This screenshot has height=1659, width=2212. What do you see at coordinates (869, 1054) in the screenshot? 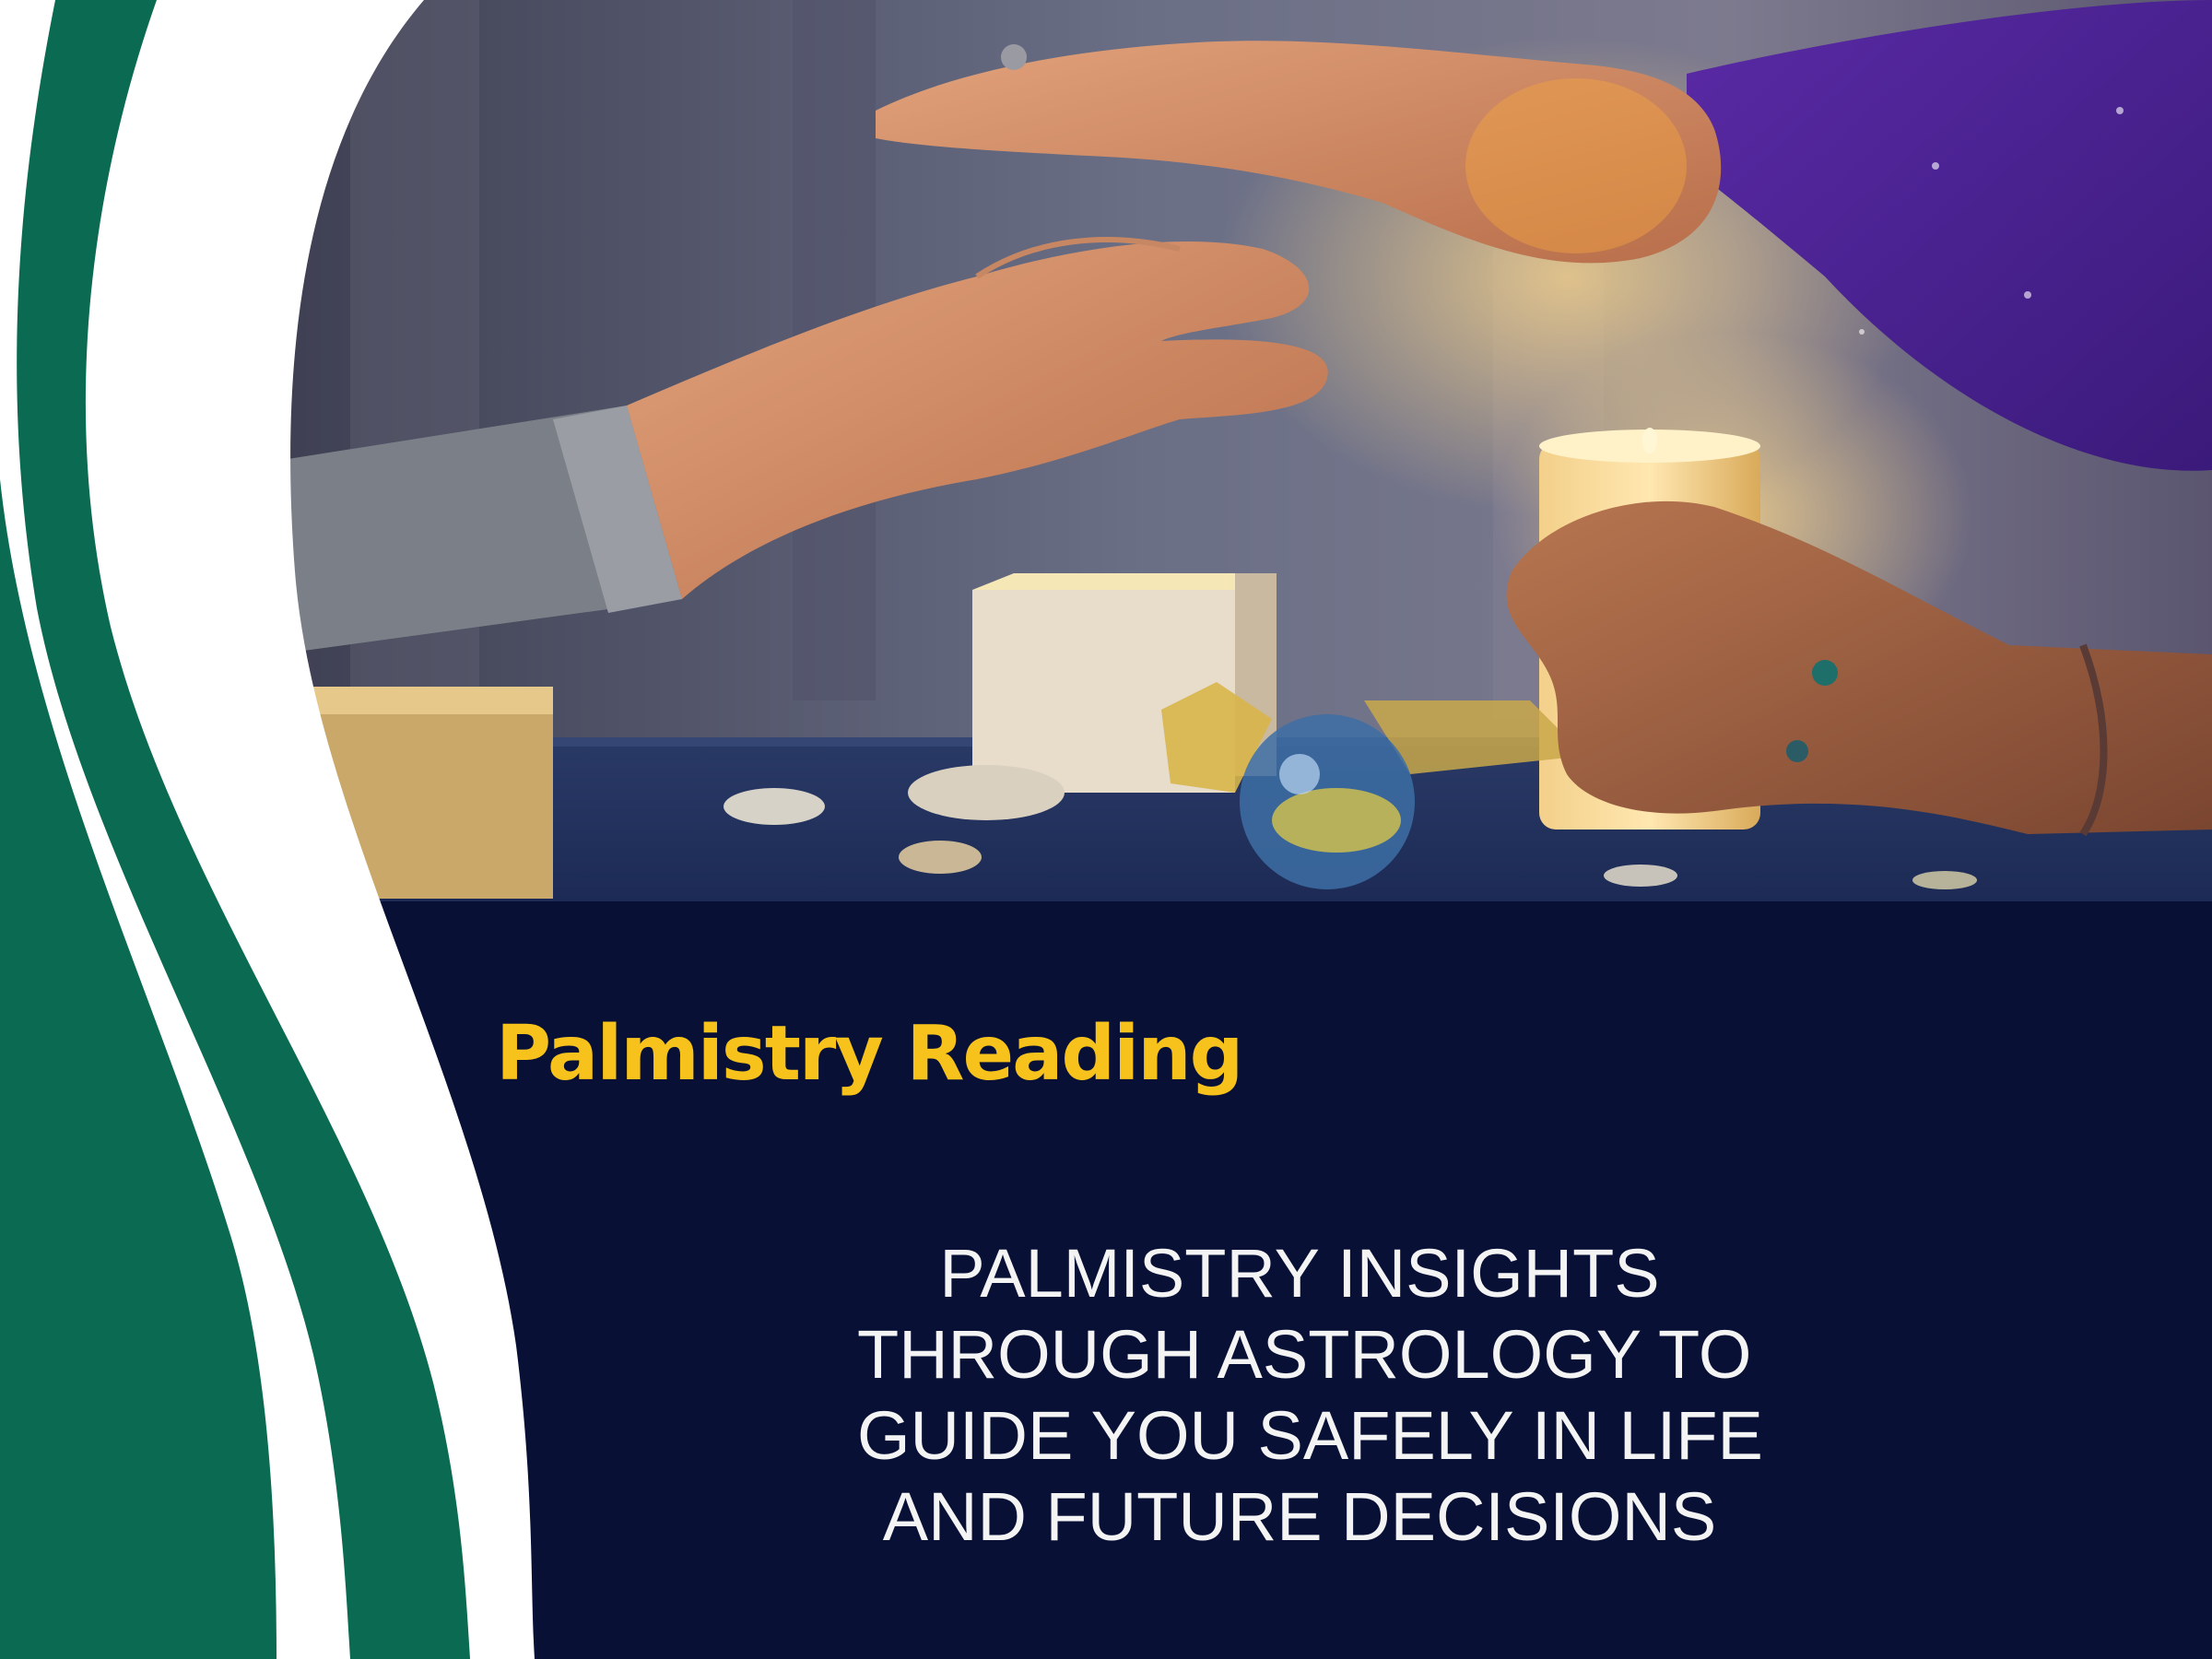
I see `flyer-title: Palmistry Reading` at bounding box center [869, 1054].